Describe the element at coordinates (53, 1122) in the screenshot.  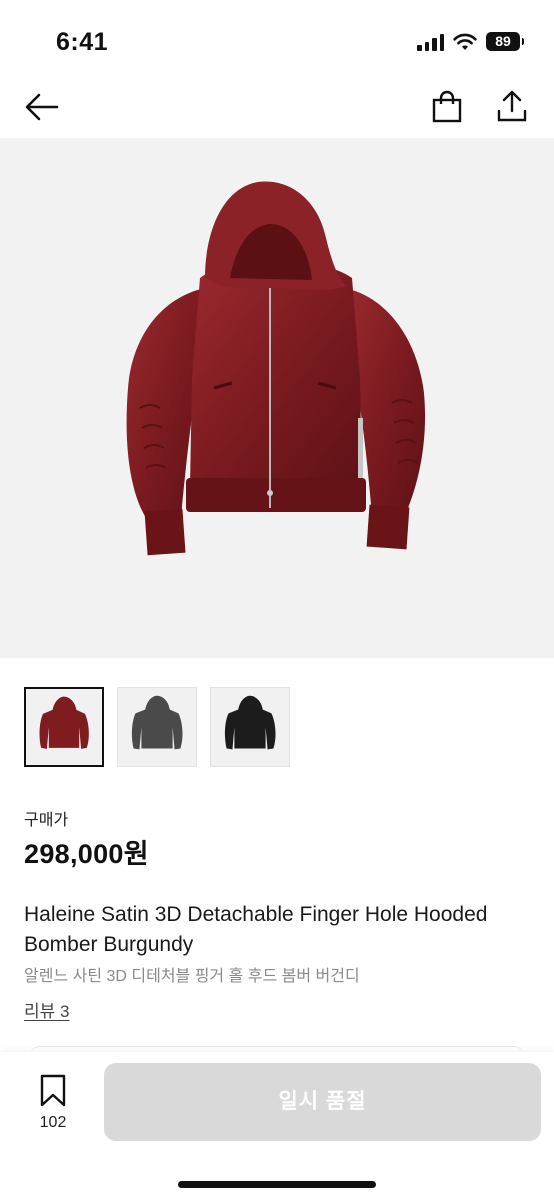
I see `bookmark-count: 102` at that location.